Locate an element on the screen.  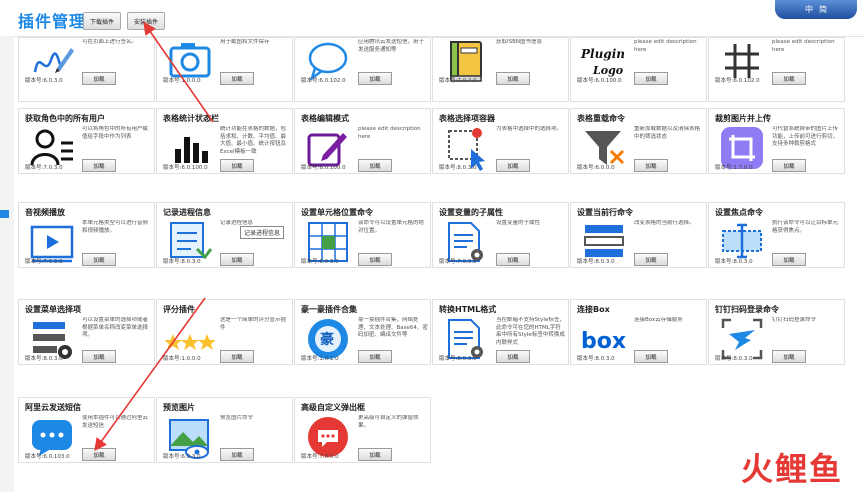
plugin-version: 版本号:6.0.0.0 is located at coordinates (596, 168).